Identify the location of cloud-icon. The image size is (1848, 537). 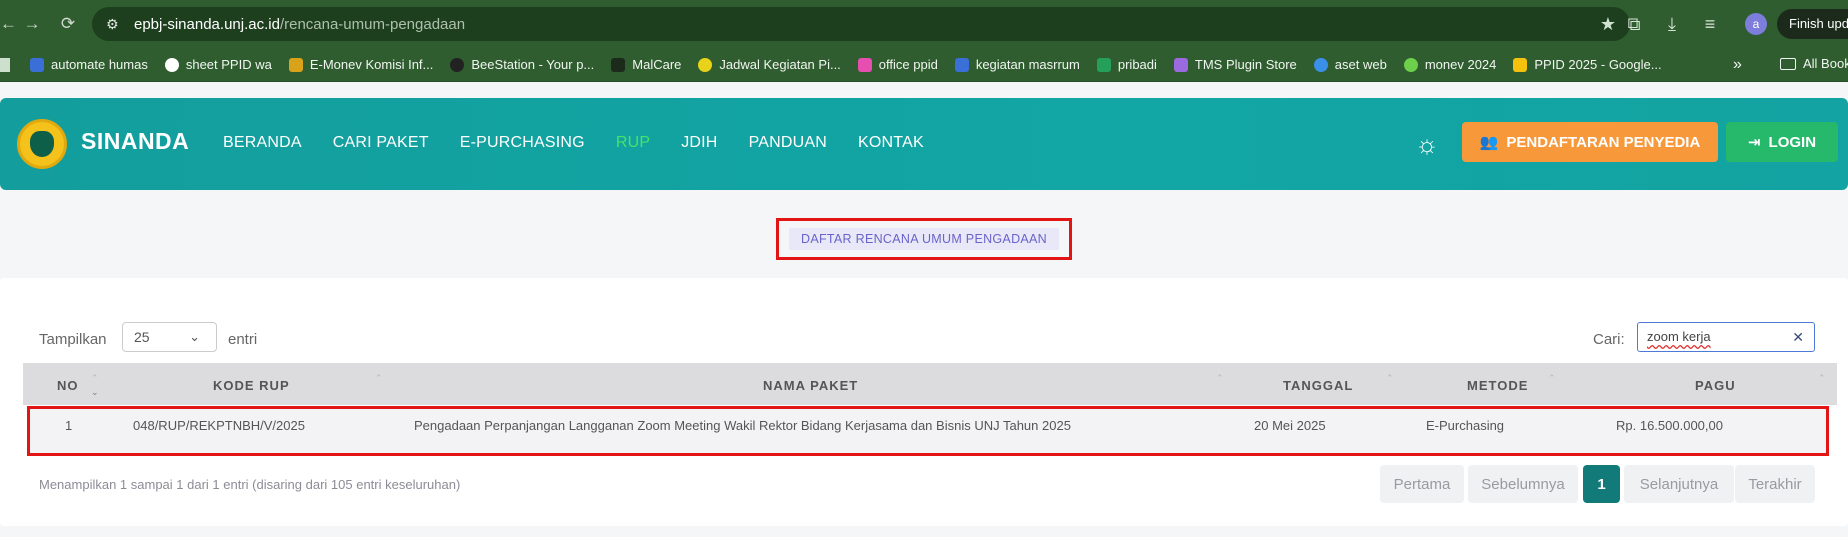
(1320, 64).